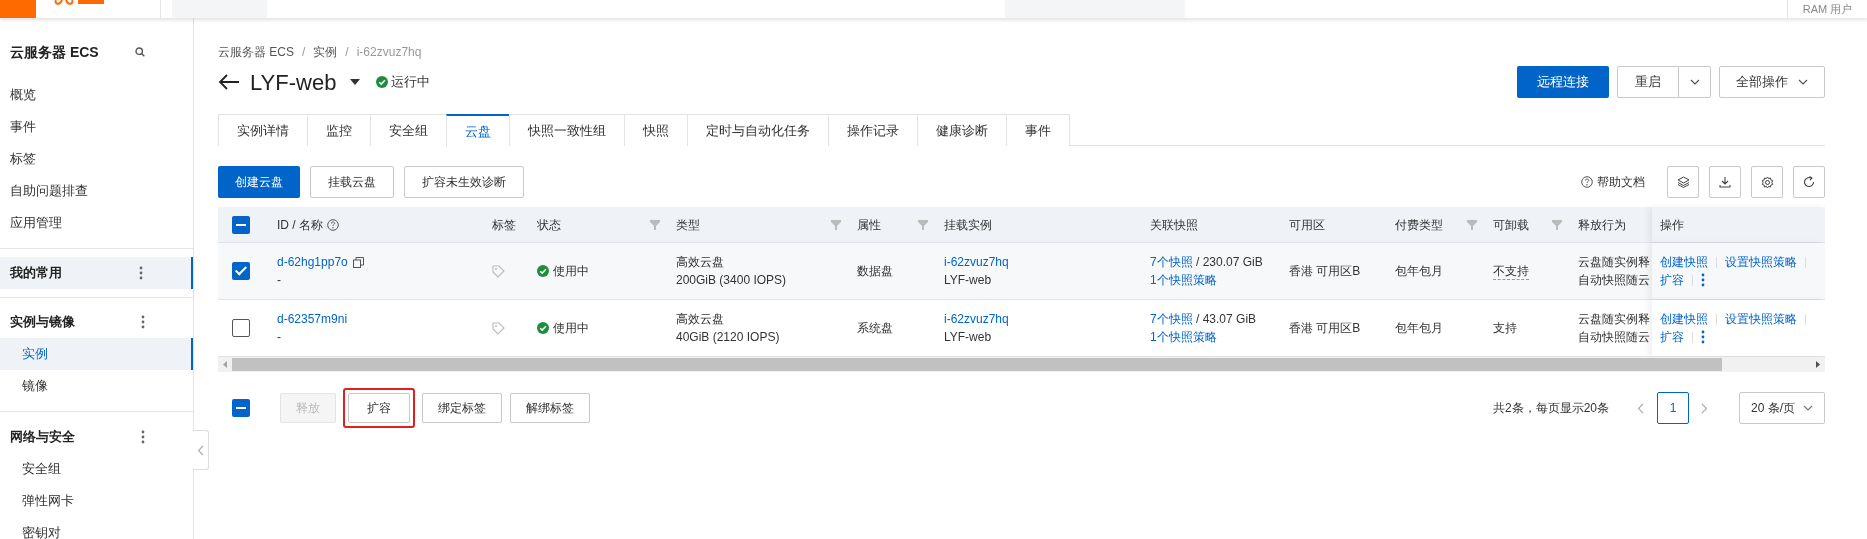  What do you see at coordinates (968, 337) in the screenshot?
I see `cell-text: LYF-web` at bounding box center [968, 337].